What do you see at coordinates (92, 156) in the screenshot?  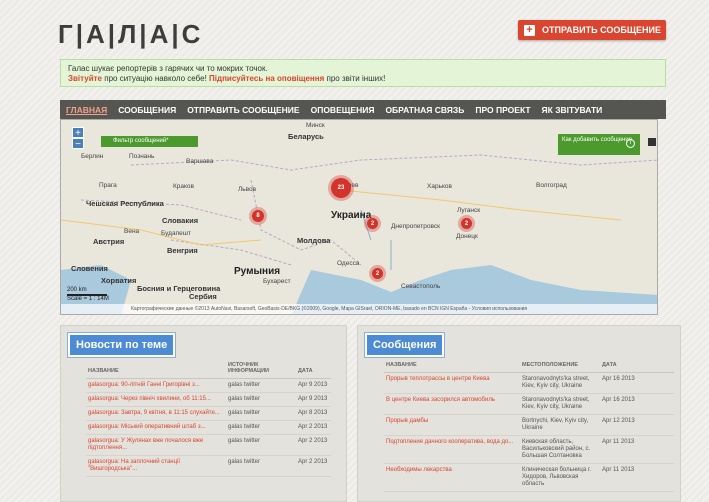 I see `map-label: Берлин` at bounding box center [92, 156].